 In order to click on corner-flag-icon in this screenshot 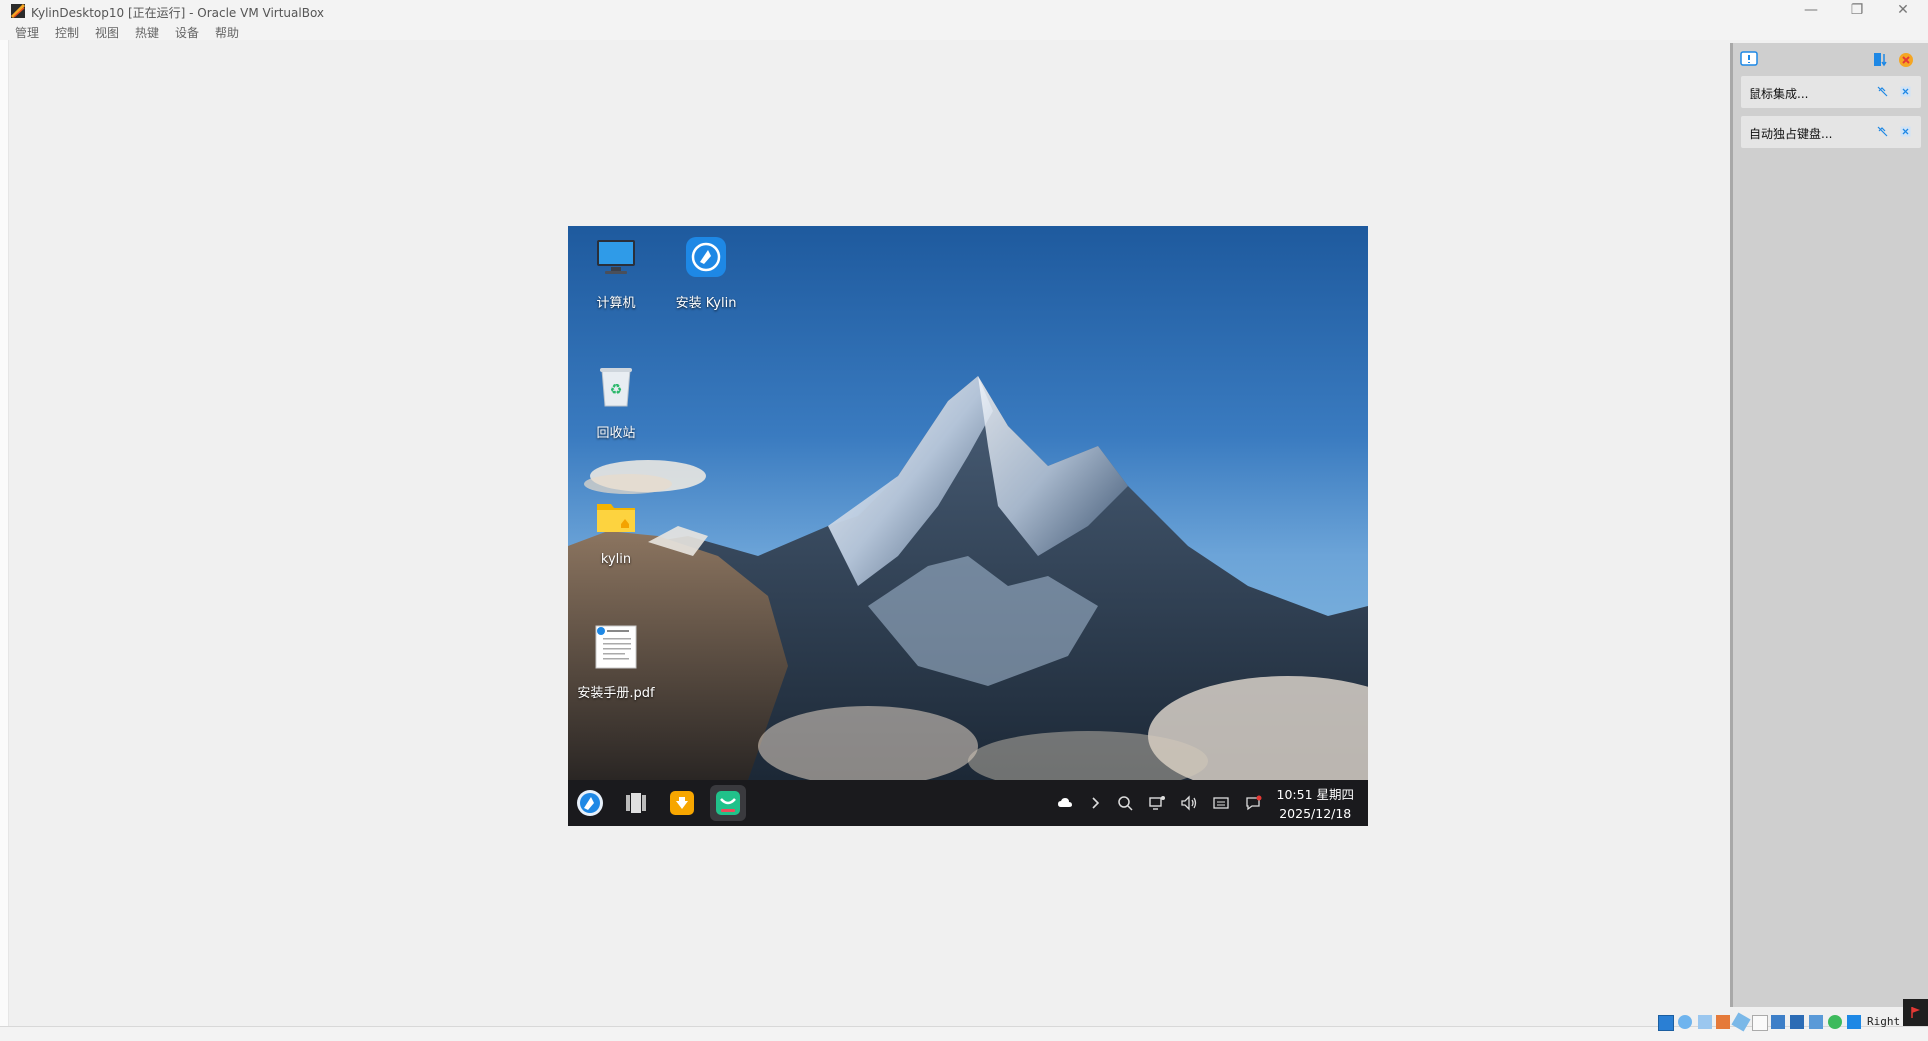, I will do `click(1915, 1012)`.